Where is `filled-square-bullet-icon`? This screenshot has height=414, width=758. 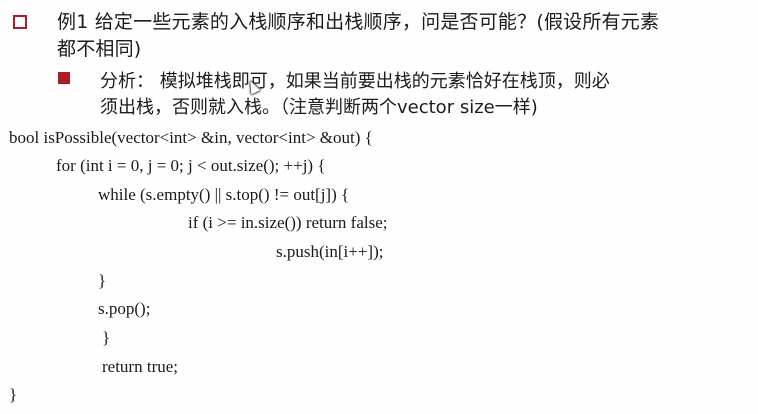
filled-square-bullet-icon is located at coordinates (64, 78).